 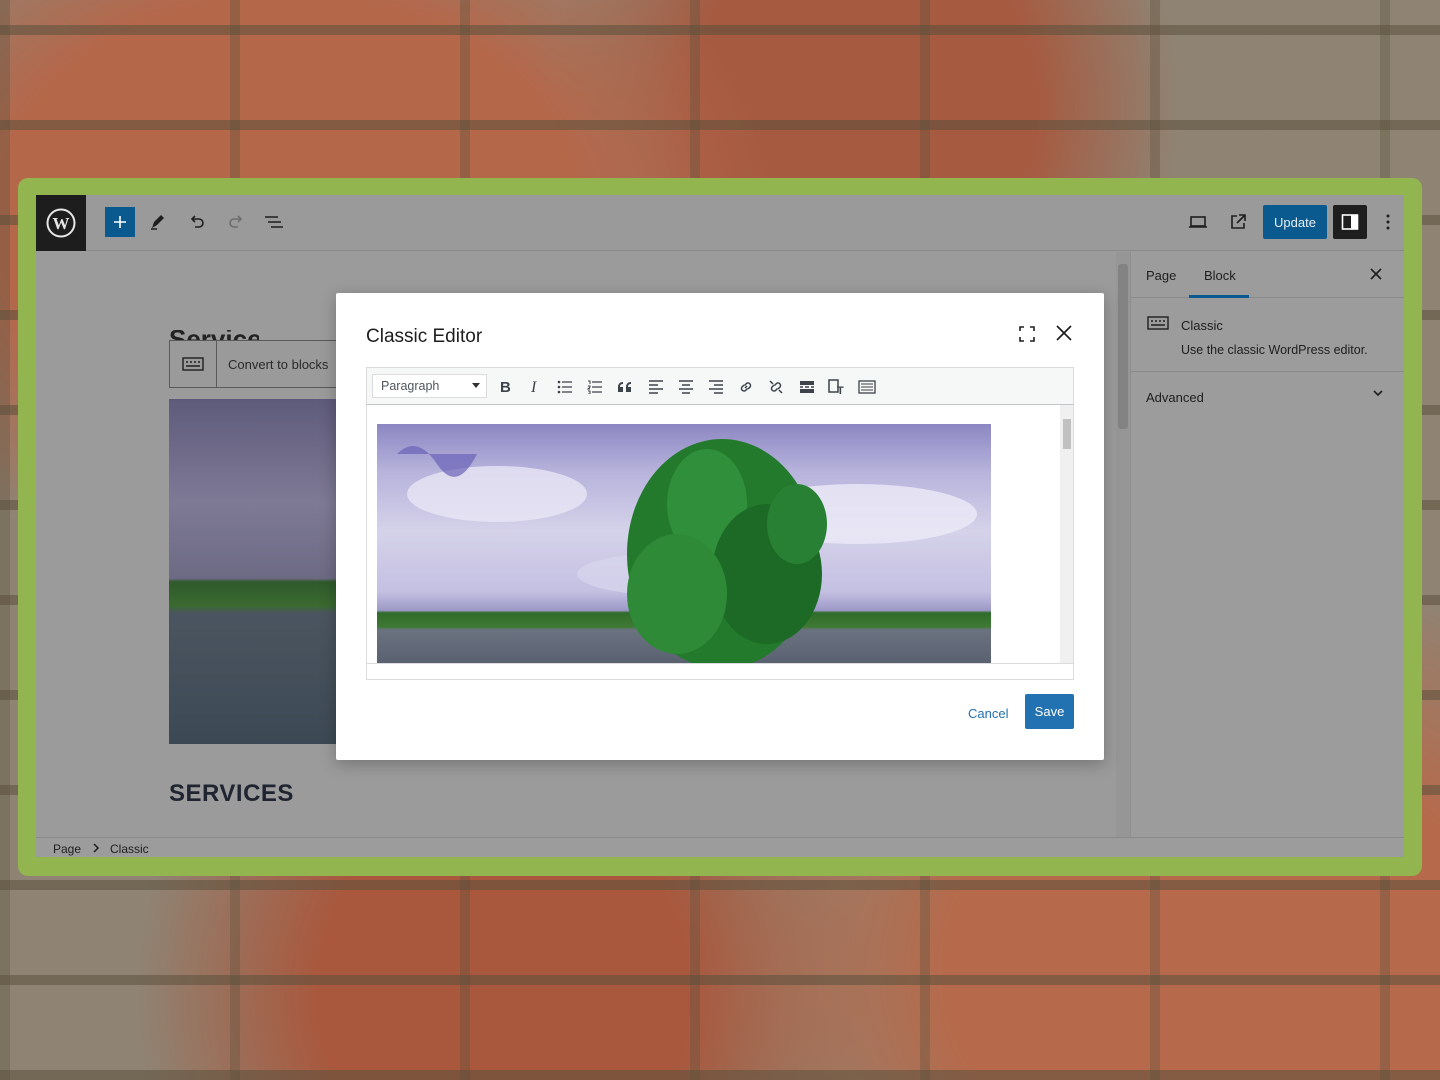 What do you see at coordinates (1267, 275) in the screenshot?
I see `sidebar-tabs: Page Block` at bounding box center [1267, 275].